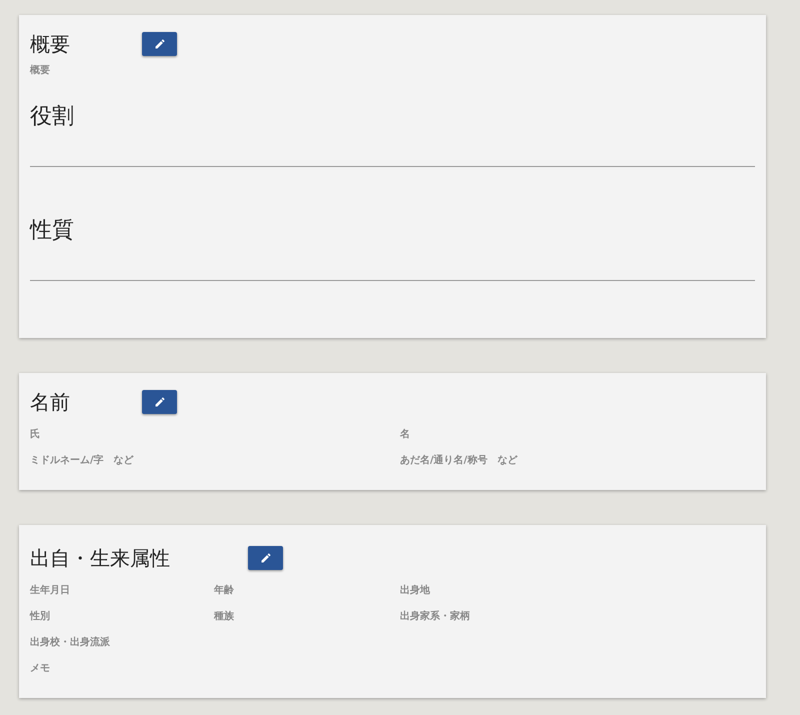  Describe the element at coordinates (405, 434) in the screenshot. I see `field-label: 名` at that location.